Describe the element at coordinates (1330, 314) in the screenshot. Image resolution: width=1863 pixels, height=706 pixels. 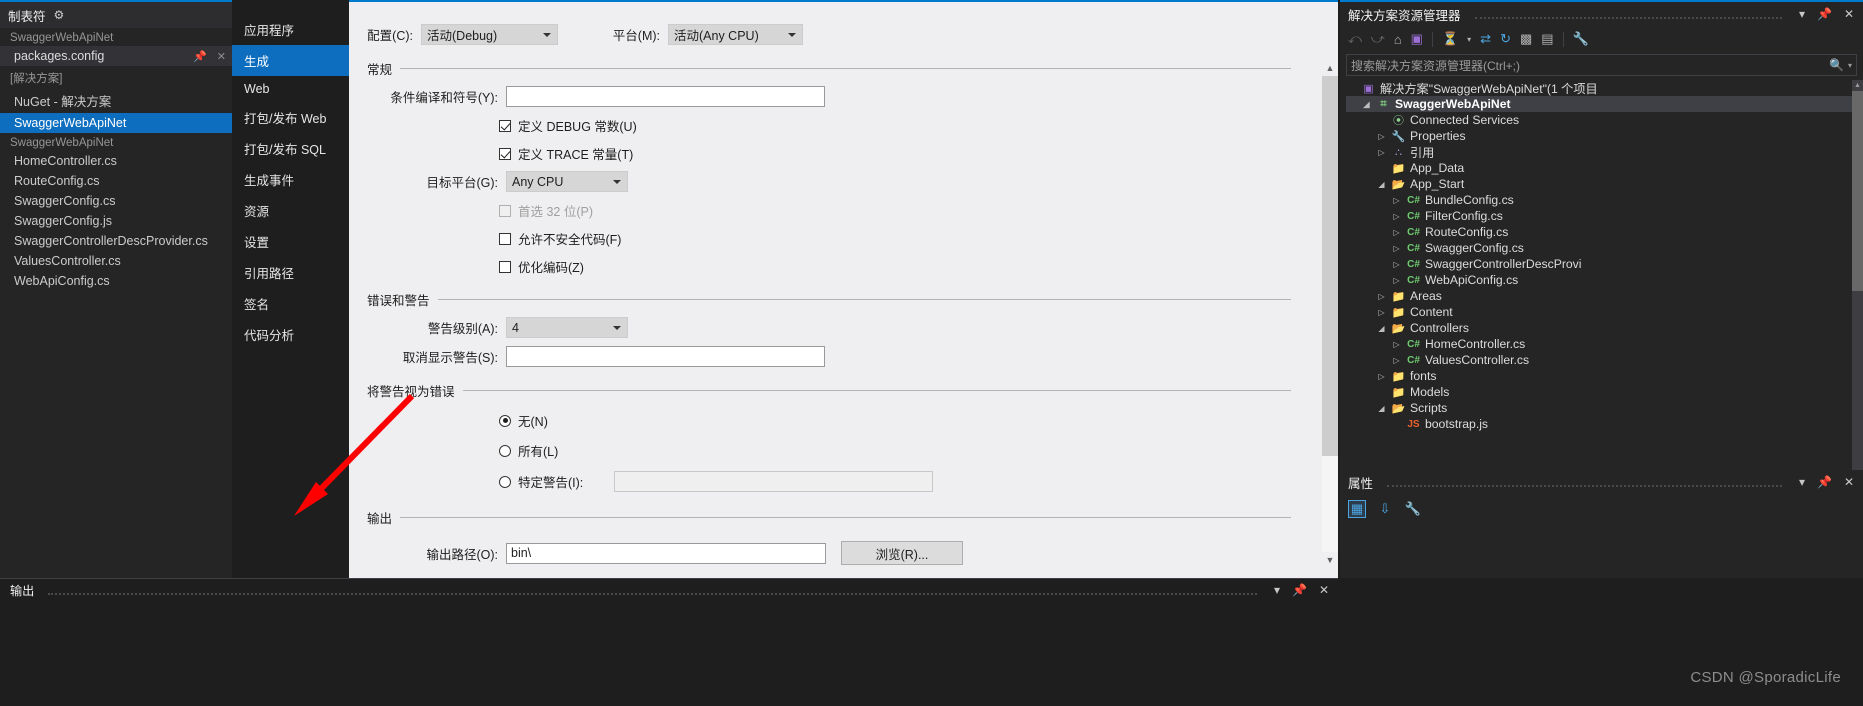
I see `property-page-scrollbar: ▲ ▼` at that location.